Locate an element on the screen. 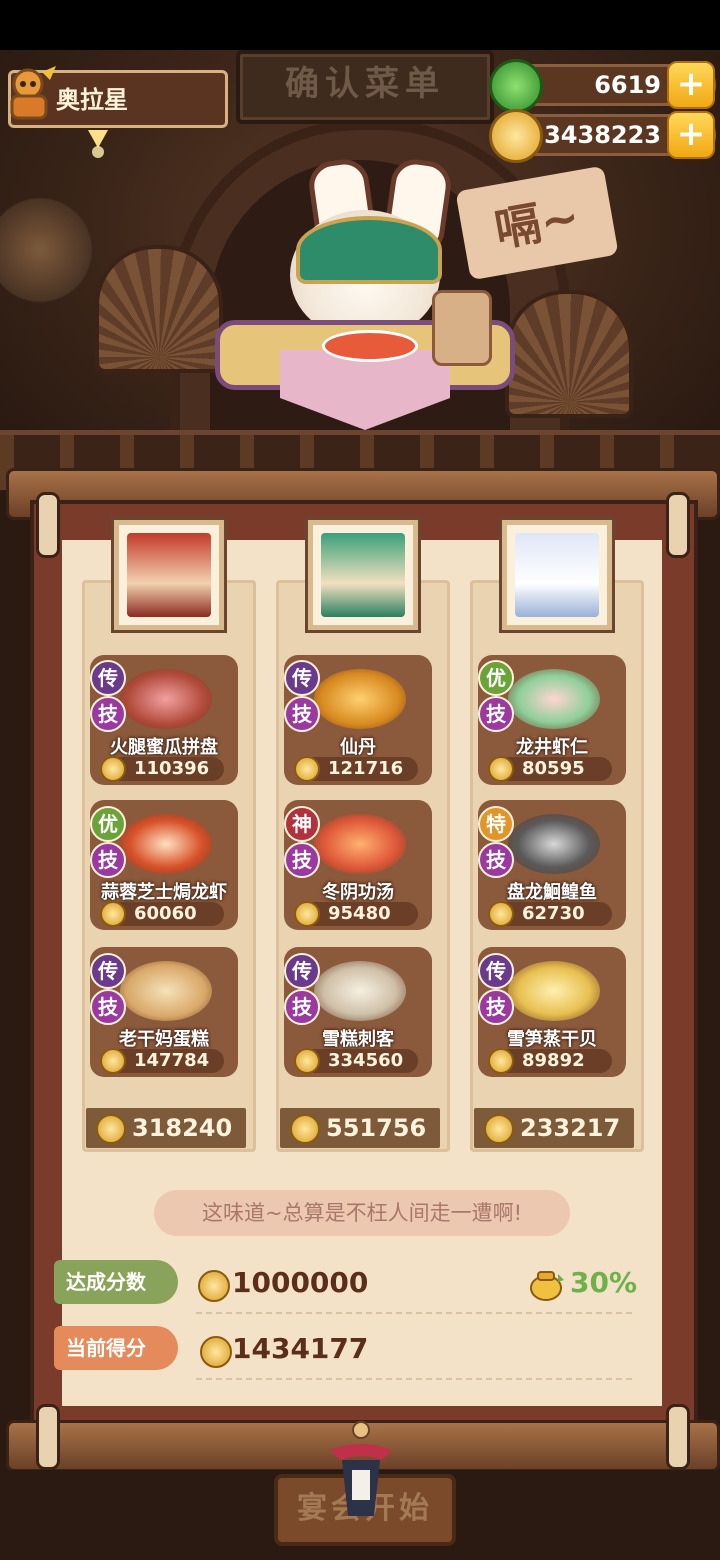 Image resolution: width=720 pixels, height=1560 pixels. player-name: 奥拉星 is located at coordinates (92, 100).